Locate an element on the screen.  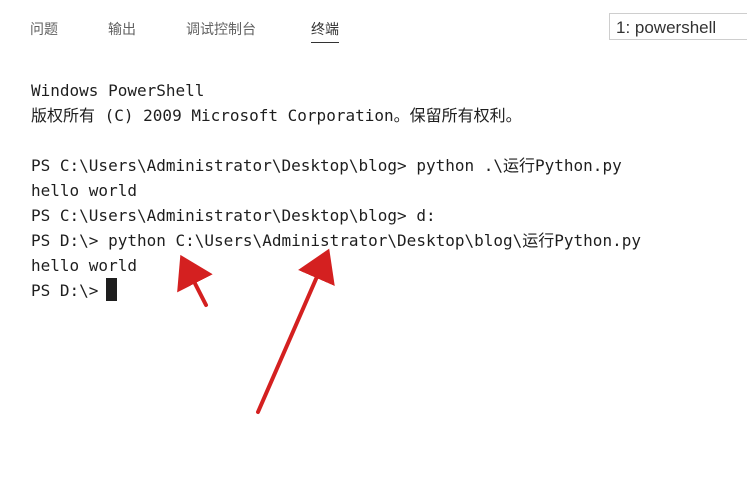
terminal-cursor is located at coordinates (112, 289).